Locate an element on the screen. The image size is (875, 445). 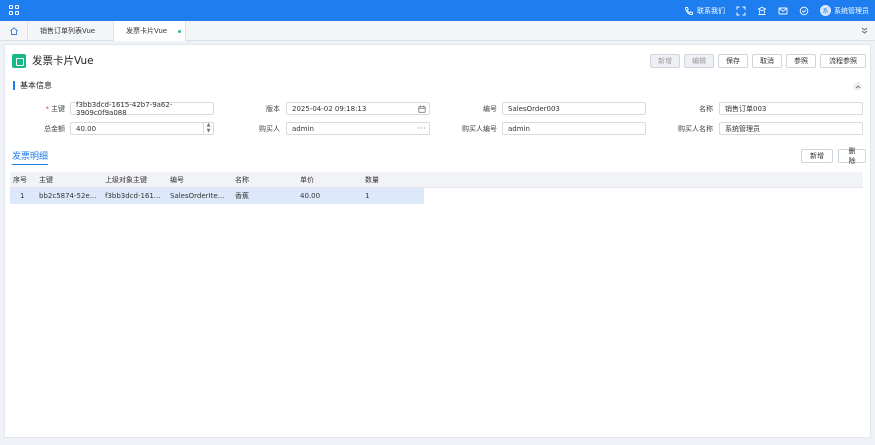
more-icon: ··· is located at coordinates (421, 128).